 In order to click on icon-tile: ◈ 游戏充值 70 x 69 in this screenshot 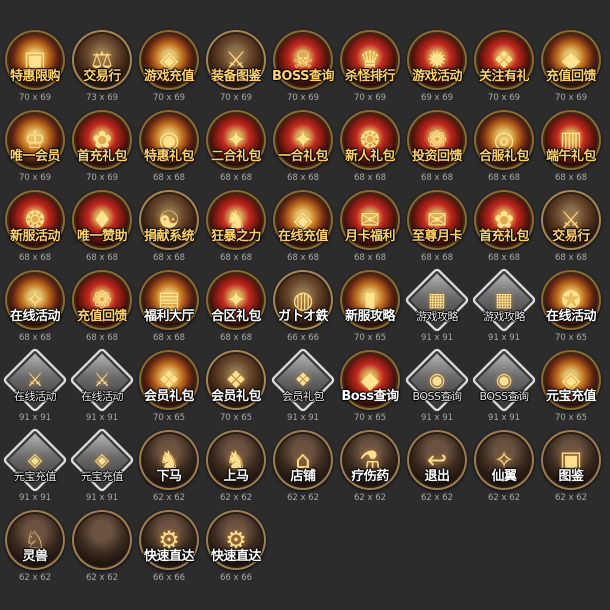, I will do `click(169, 68)`.